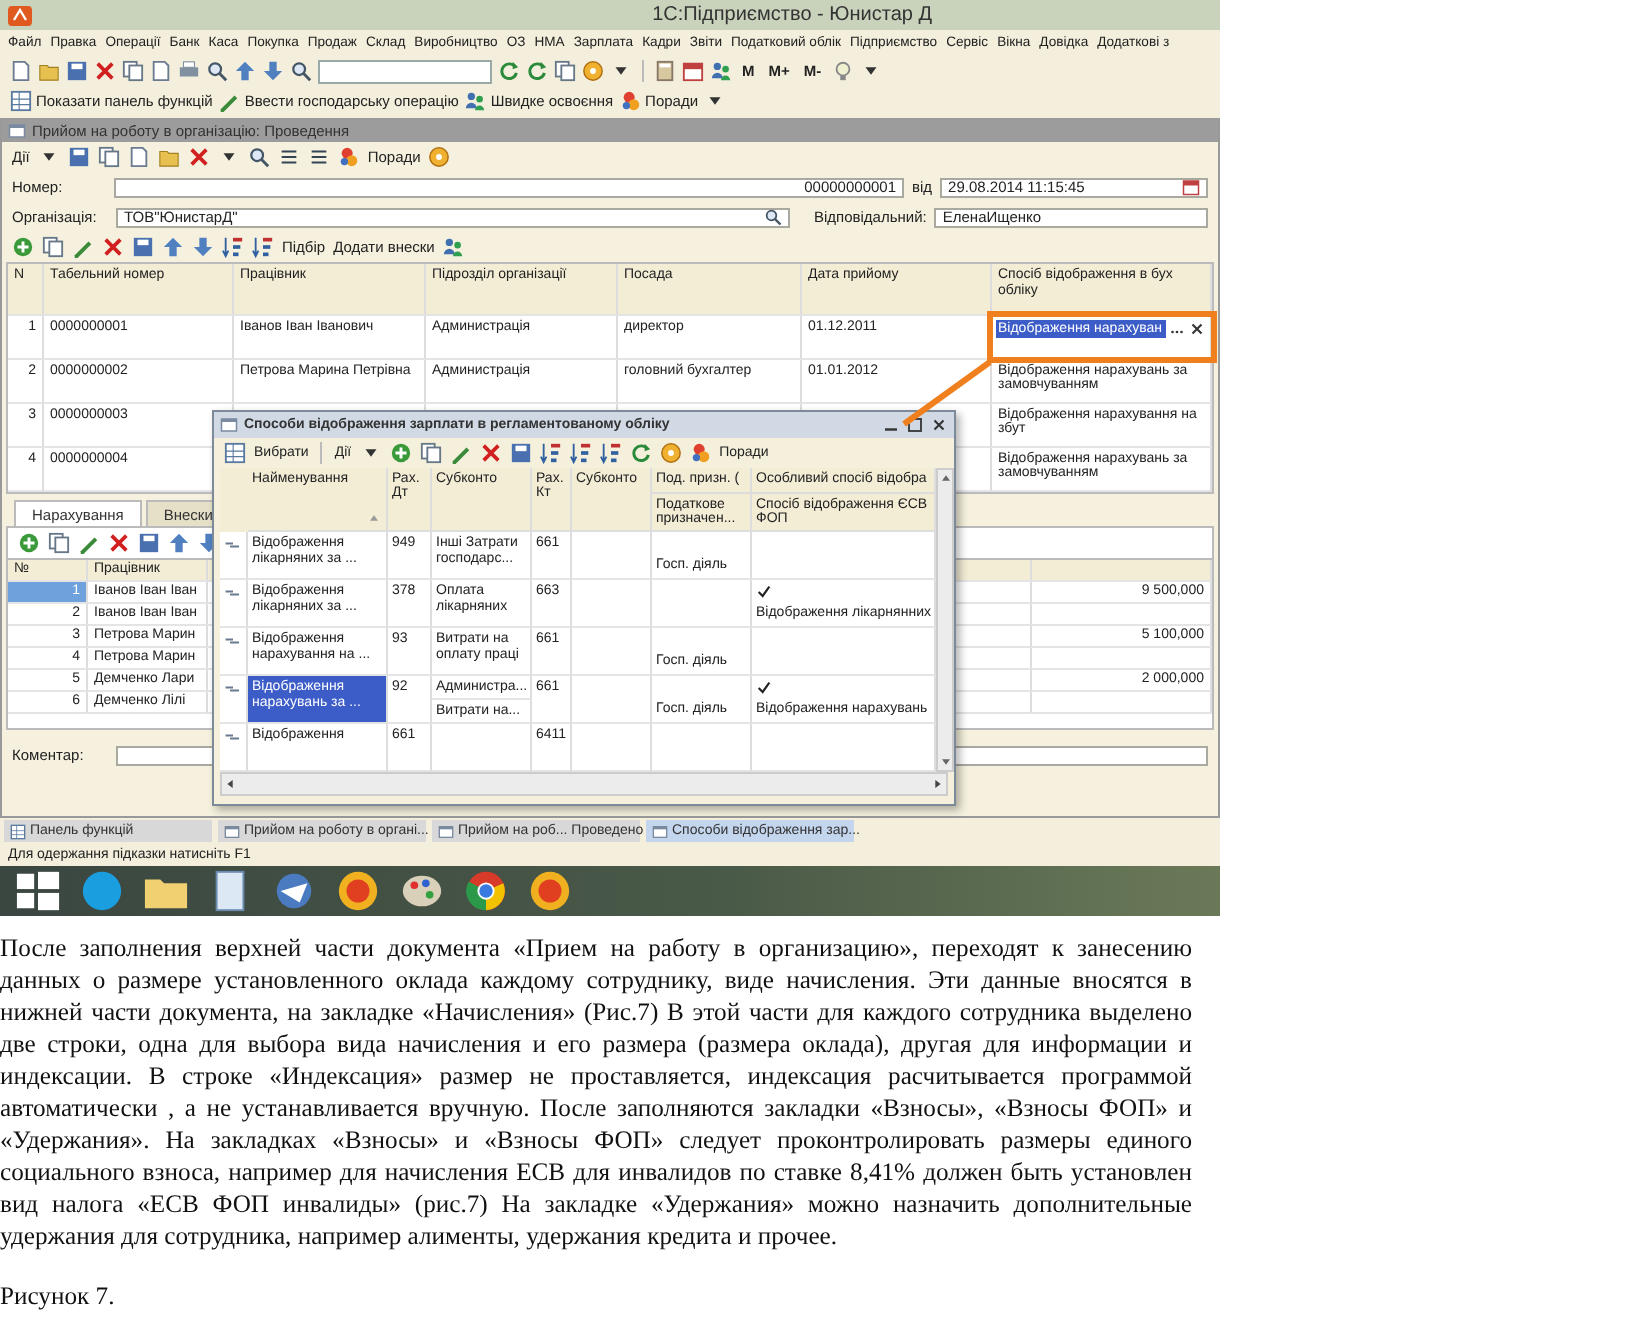  What do you see at coordinates (665, 71) in the screenshot?
I see `calculator-icon` at bounding box center [665, 71].